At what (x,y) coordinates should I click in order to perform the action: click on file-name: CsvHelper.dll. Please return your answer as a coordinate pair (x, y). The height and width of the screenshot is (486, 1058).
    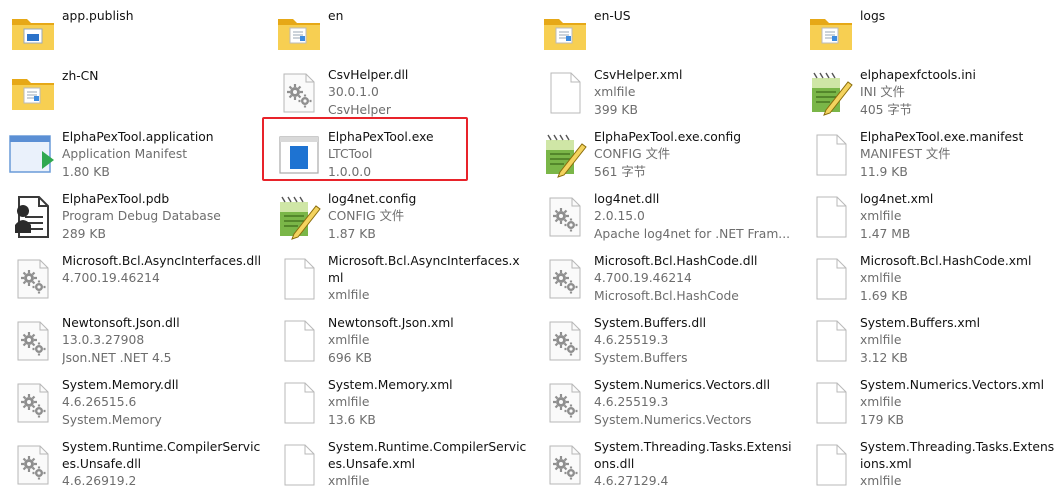
    Looking at the image, I should click on (368, 75).